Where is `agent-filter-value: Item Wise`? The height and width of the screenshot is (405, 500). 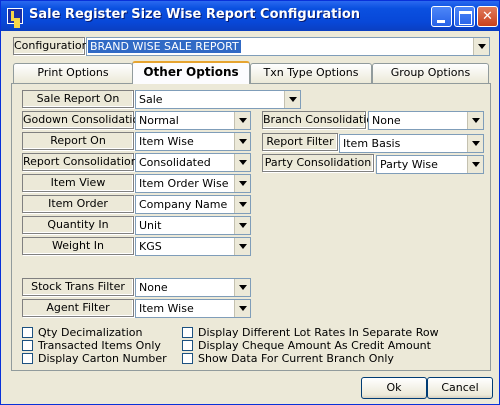
agent-filter-value: Item Wise is located at coordinates (166, 308).